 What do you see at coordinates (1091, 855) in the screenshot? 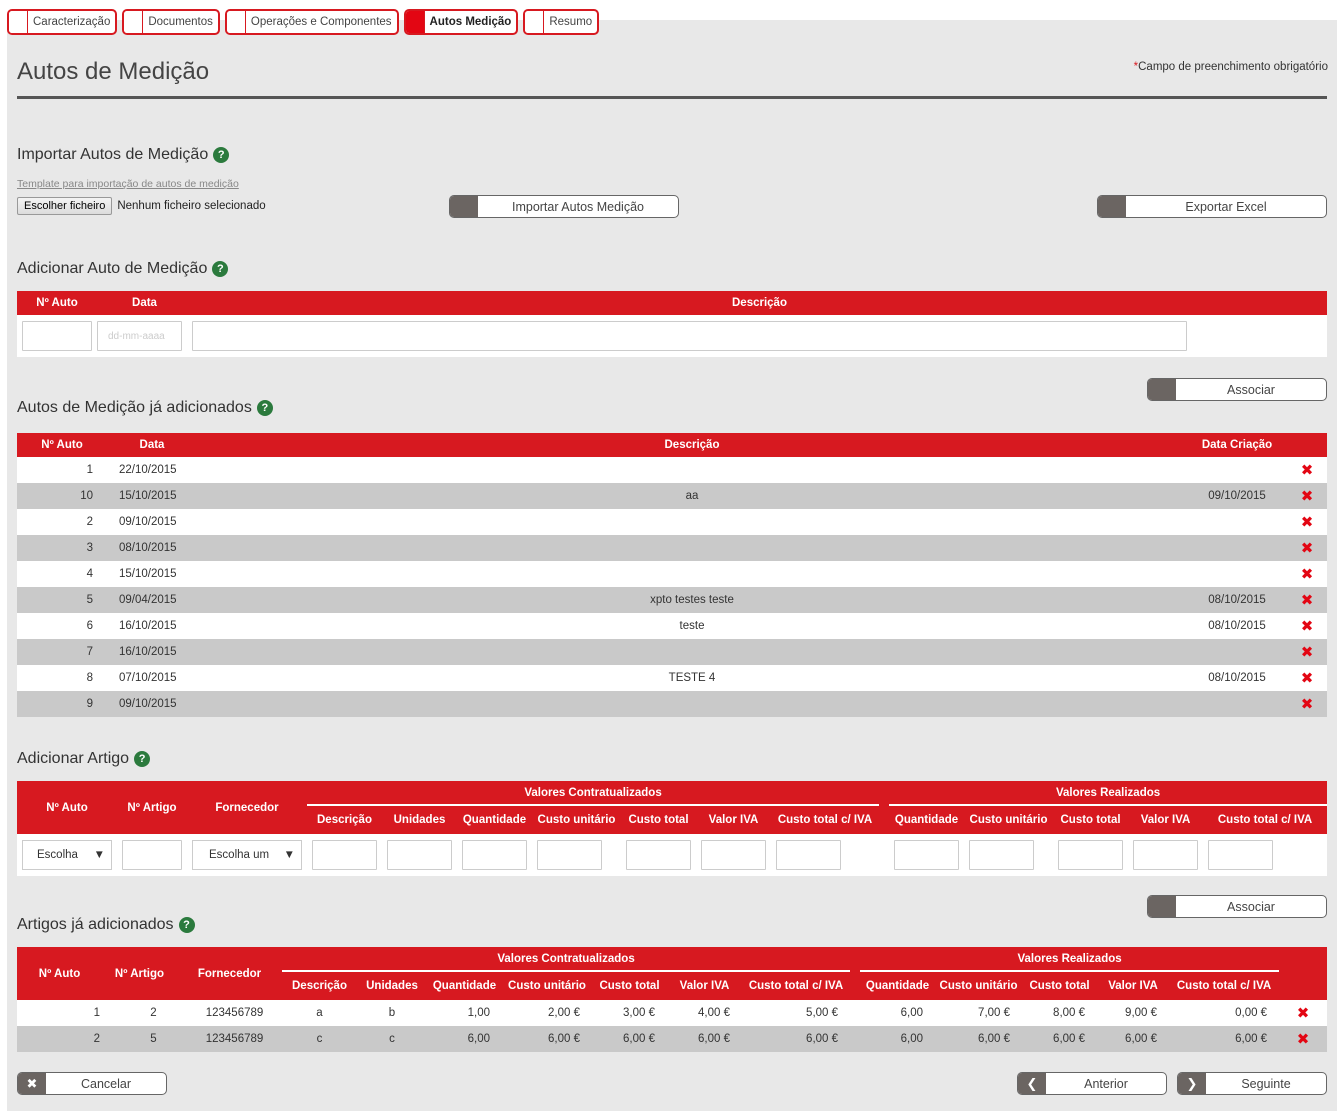
I see `realized-custo-total-input` at bounding box center [1091, 855].